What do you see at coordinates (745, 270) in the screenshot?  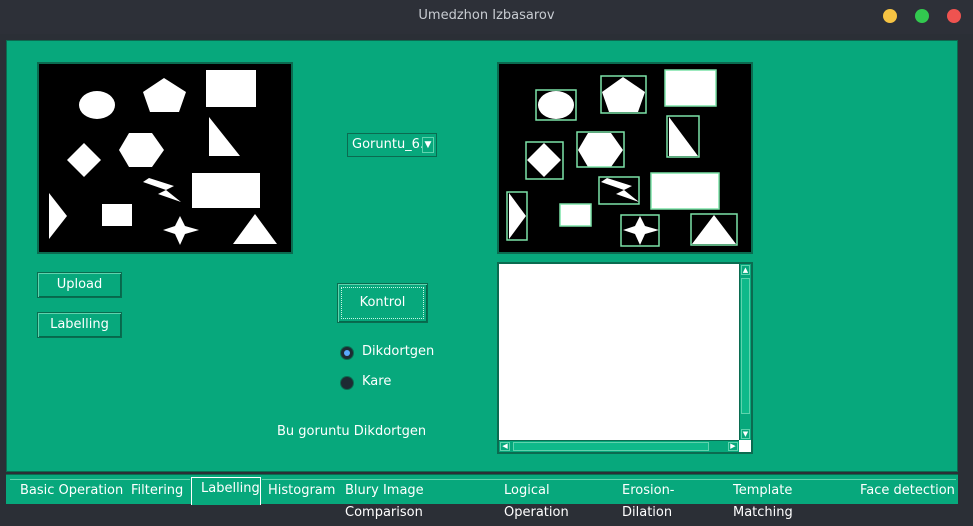 I see `scroll-up-icon: ▲` at bounding box center [745, 270].